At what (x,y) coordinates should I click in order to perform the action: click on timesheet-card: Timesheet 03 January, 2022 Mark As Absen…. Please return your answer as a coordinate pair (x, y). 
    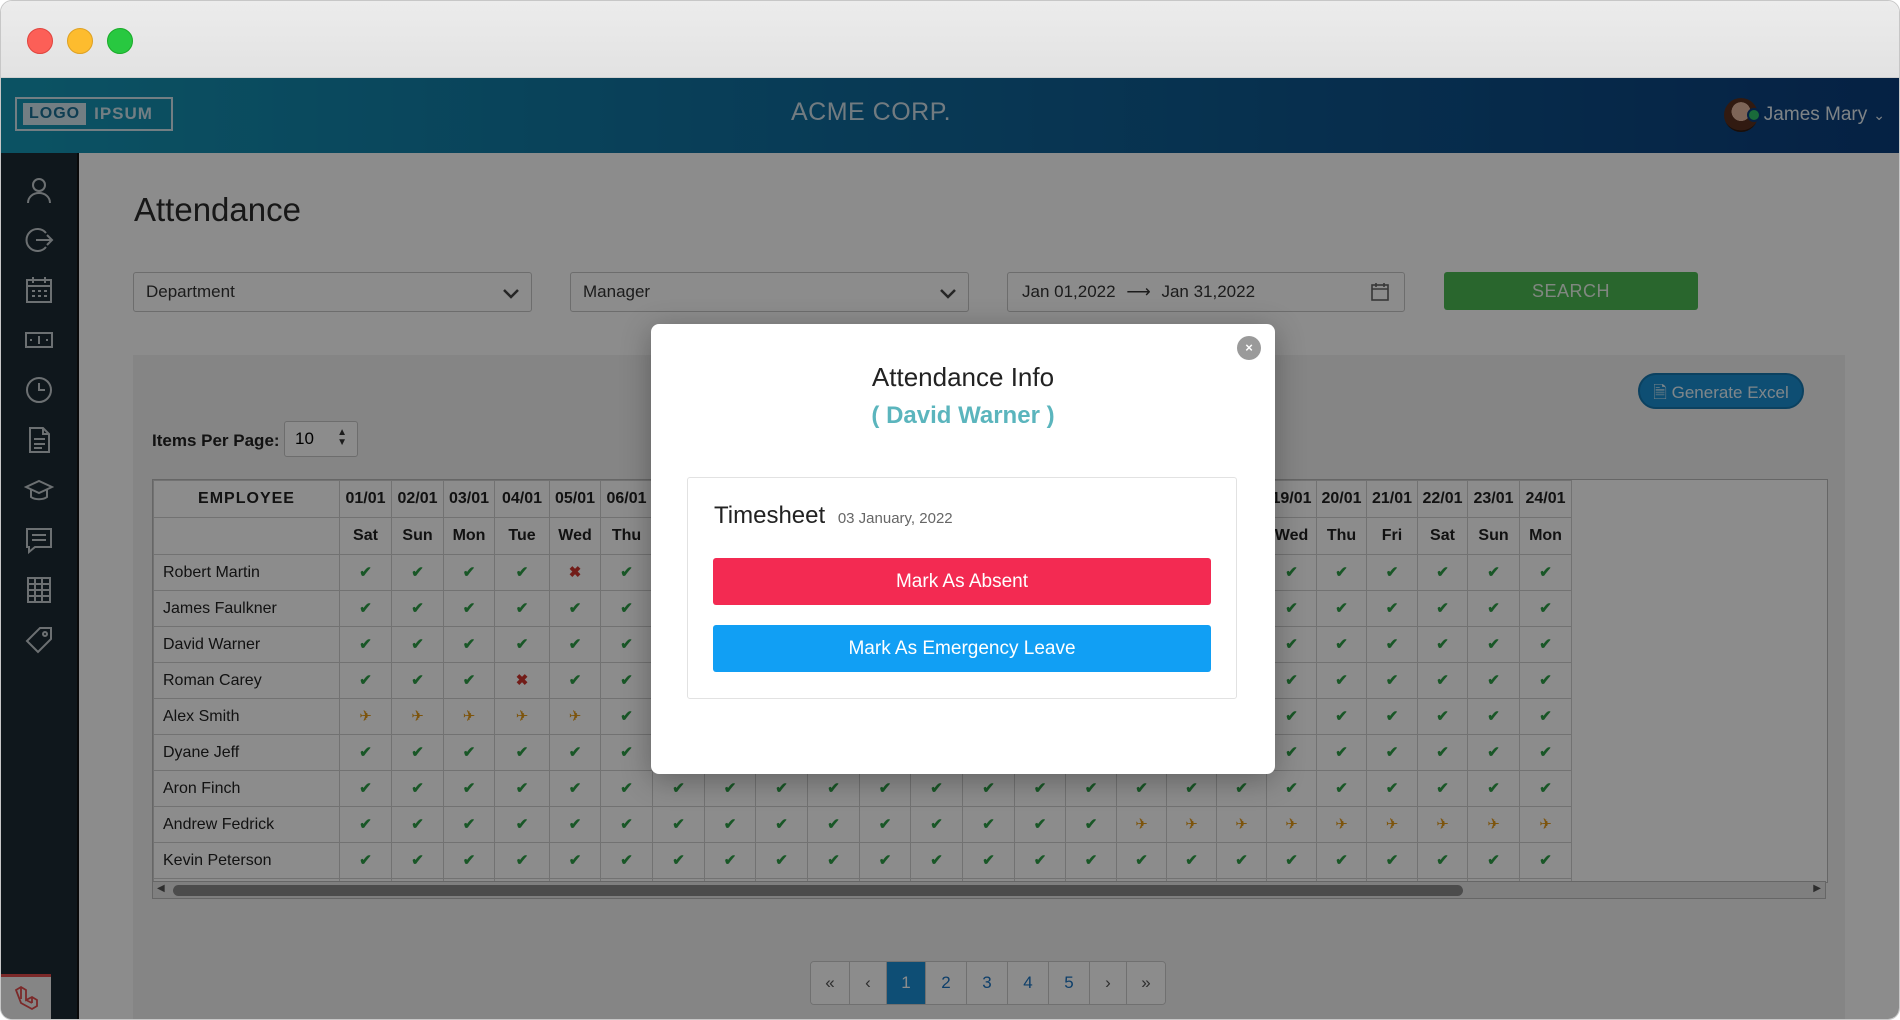
    Looking at the image, I should click on (962, 588).